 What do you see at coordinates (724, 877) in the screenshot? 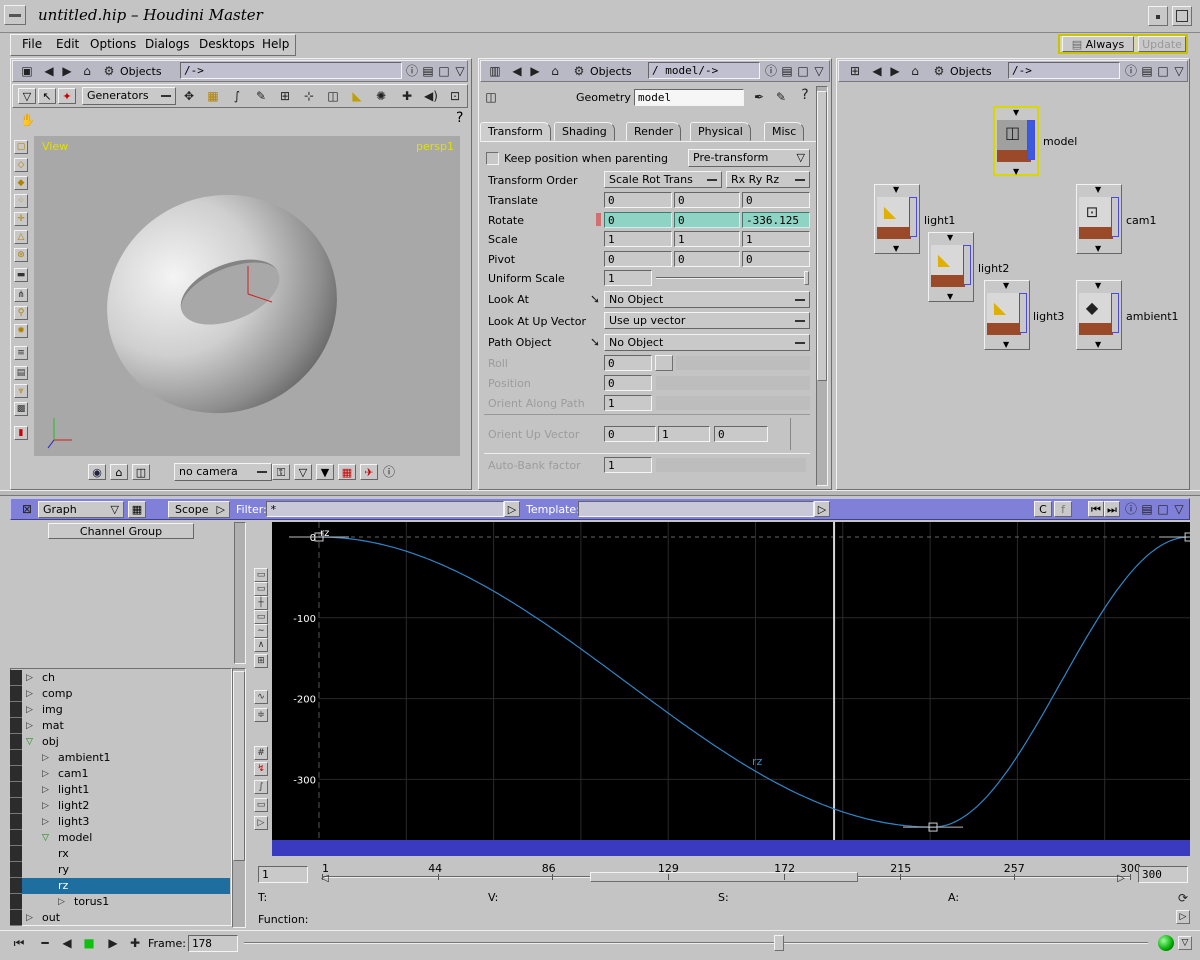
I see `range-selection` at bounding box center [724, 877].